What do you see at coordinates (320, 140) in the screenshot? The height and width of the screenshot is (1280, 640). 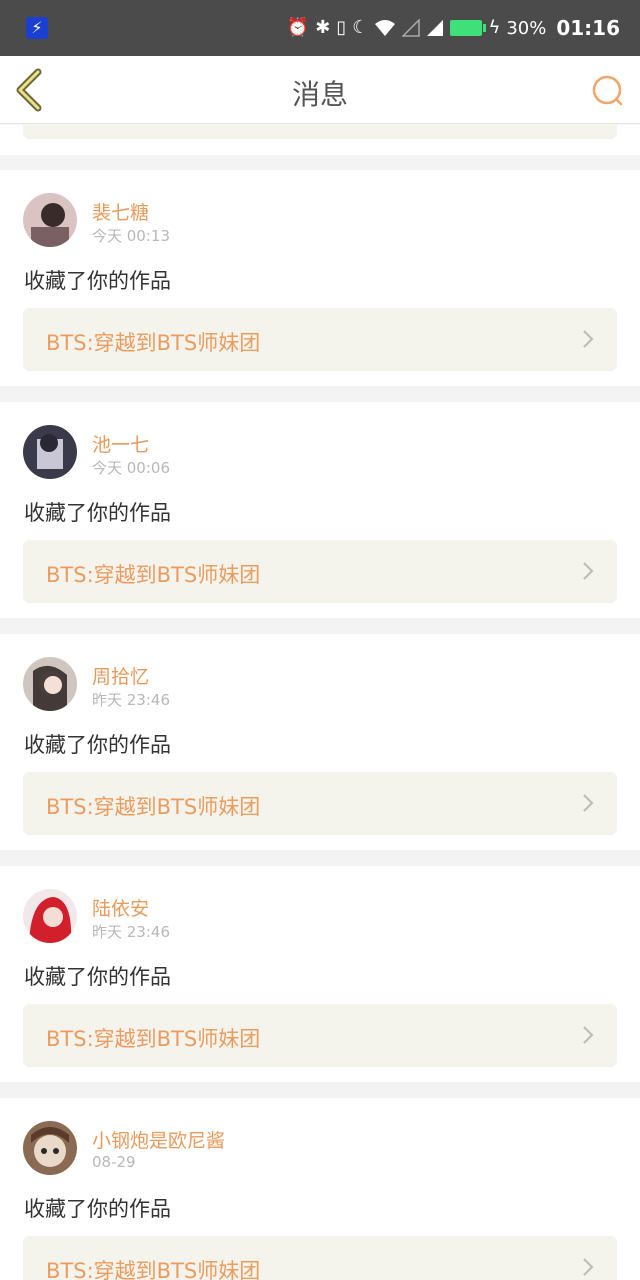 I see `partial-message-card` at bounding box center [320, 140].